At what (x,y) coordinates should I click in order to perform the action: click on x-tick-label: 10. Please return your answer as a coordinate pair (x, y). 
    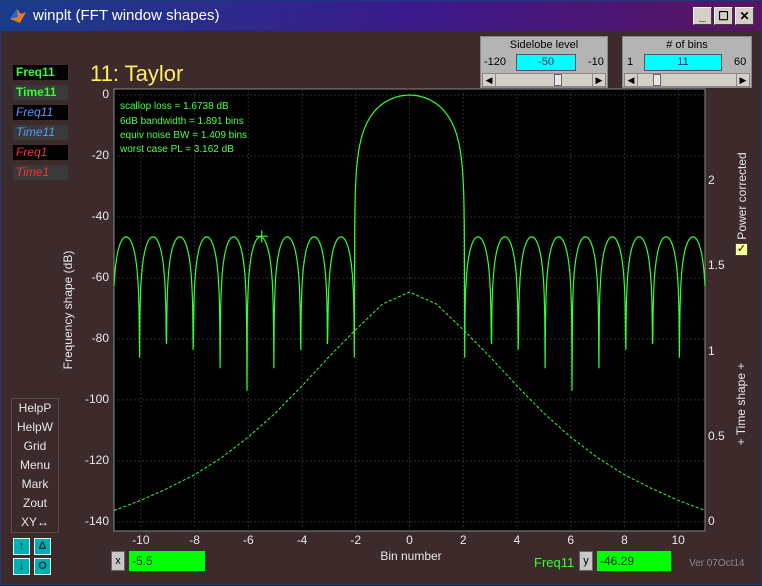
    Looking at the image, I should click on (678, 540).